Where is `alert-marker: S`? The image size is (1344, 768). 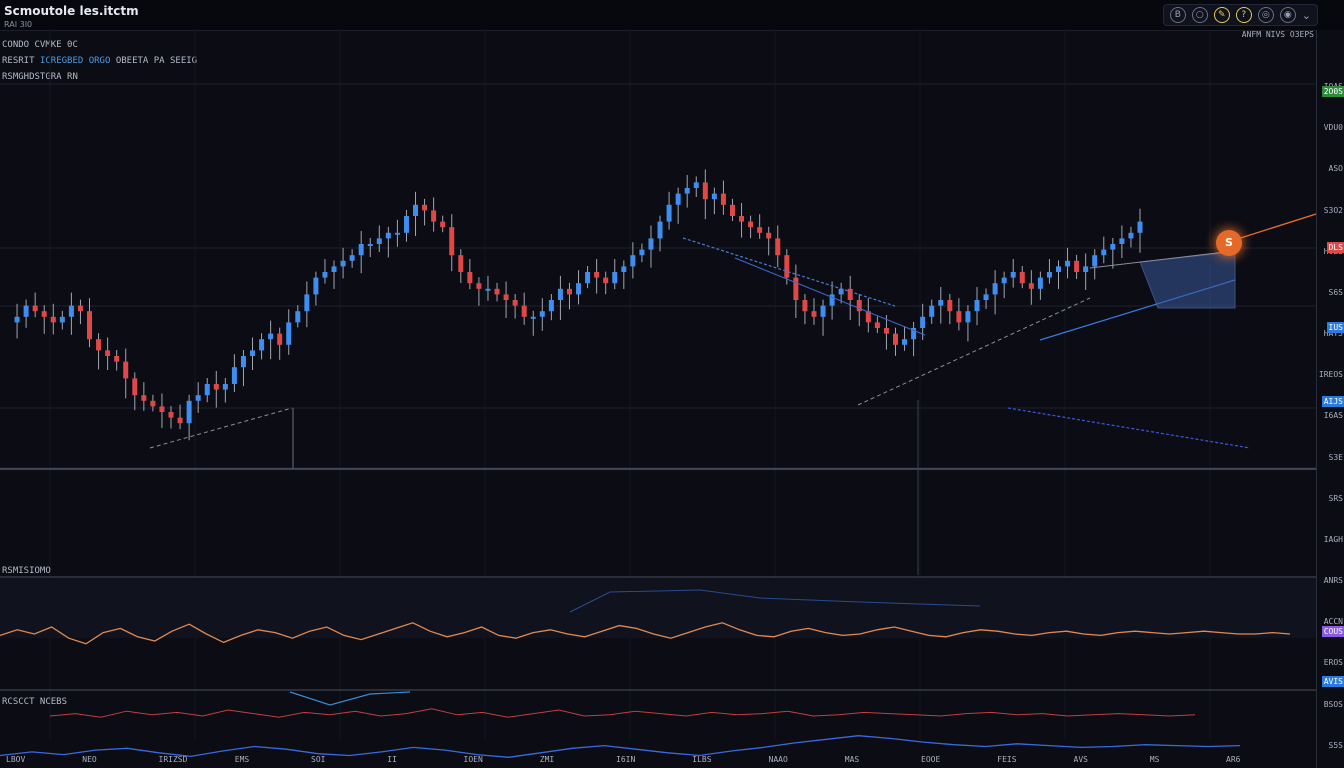
alert-marker: S is located at coordinates (1229, 243).